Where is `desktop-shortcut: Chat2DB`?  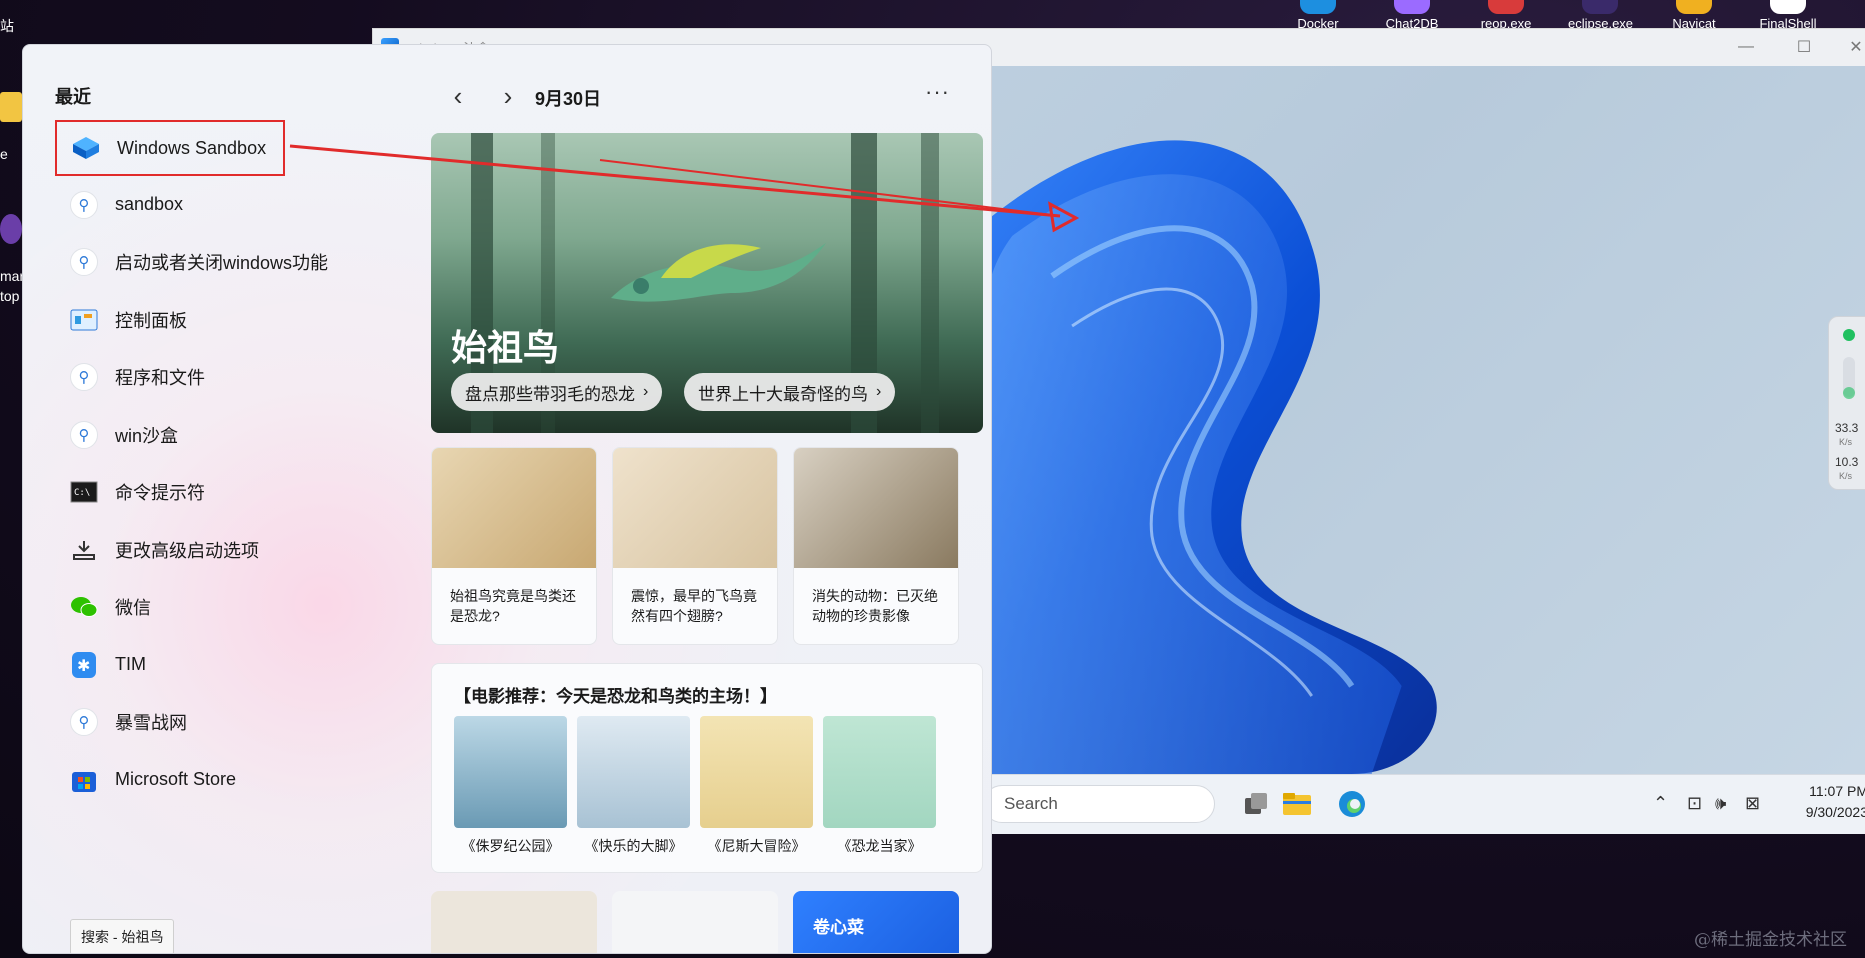
desktop-shortcut: Chat2DB is located at coordinates (1412, 15).